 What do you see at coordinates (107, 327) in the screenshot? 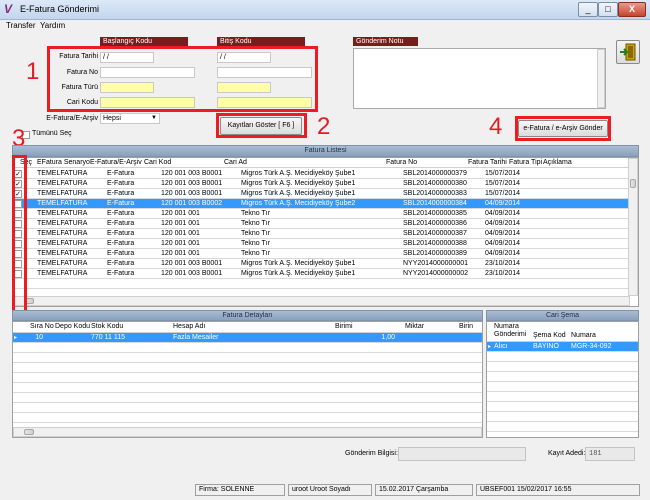
I see `details-col-stok: Stok Kodu` at bounding box center [107, 327].